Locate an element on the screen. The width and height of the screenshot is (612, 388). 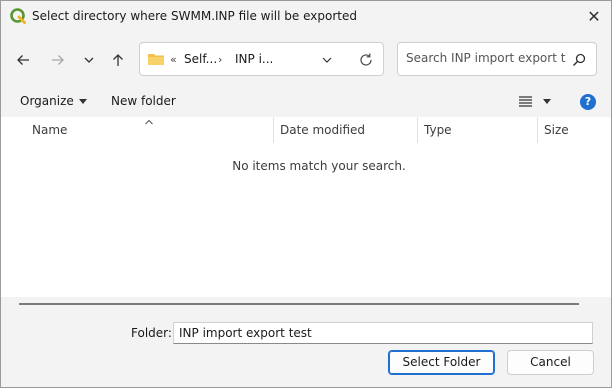
horizontal-scrollbar is located at coordinates (299, 304).